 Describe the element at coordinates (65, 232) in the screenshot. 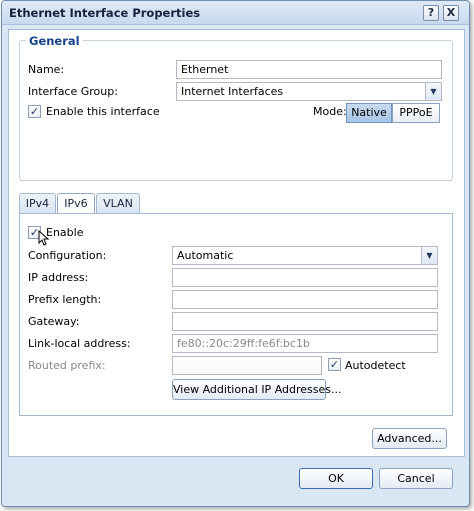

I see `ipv6-enable-label: Enable` at that location.